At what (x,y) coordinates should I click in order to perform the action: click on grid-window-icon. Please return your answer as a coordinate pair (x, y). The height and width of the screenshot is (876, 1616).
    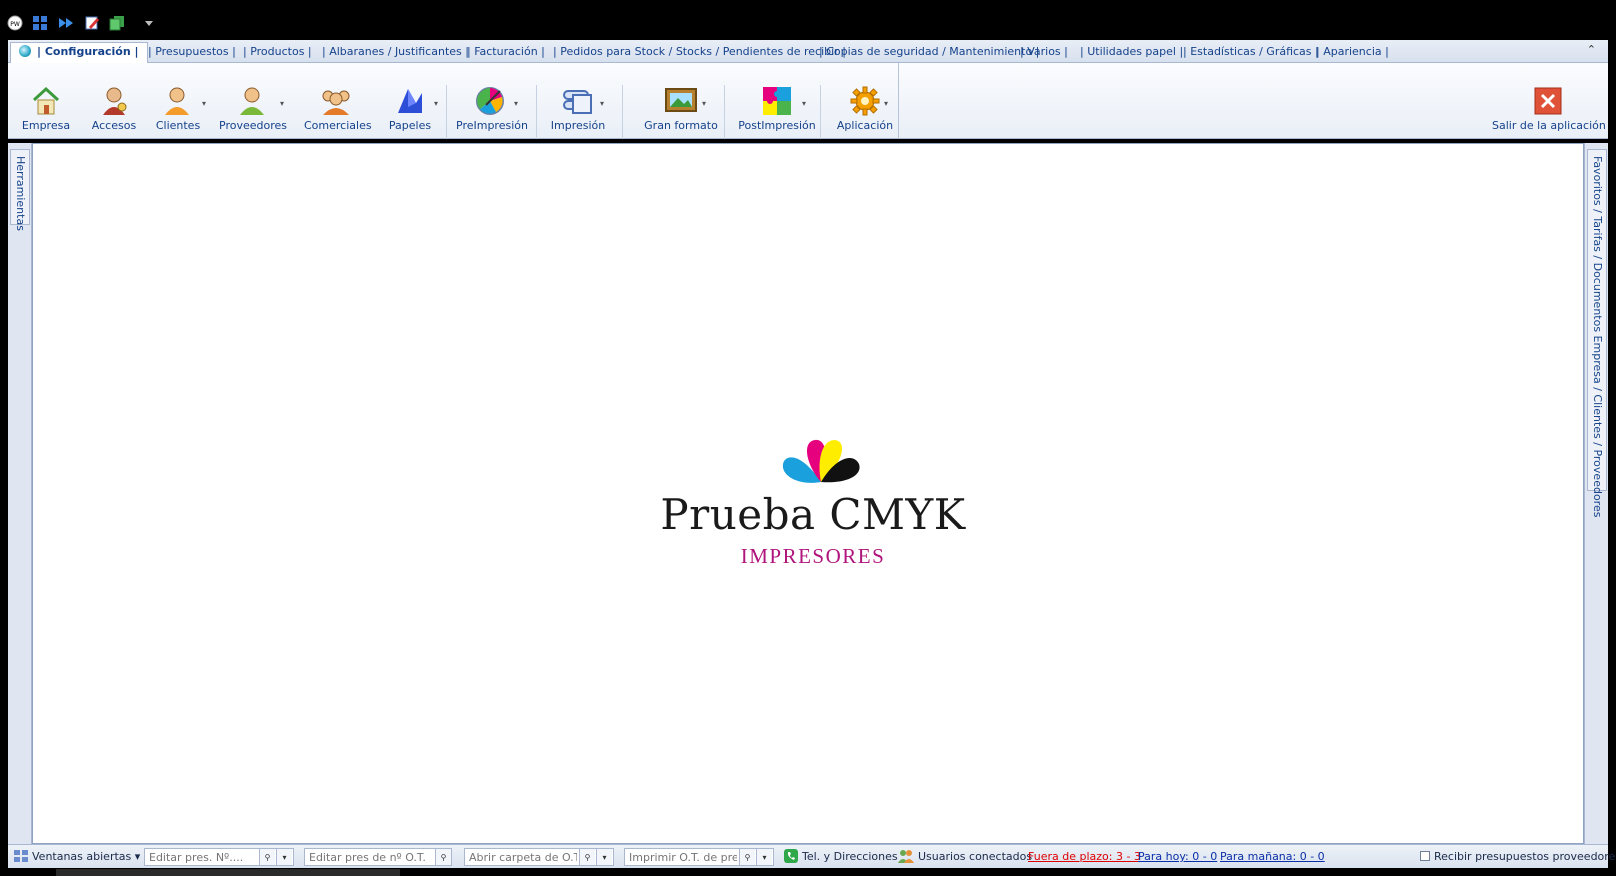
    Looking at the image, I should click on (40, 23).